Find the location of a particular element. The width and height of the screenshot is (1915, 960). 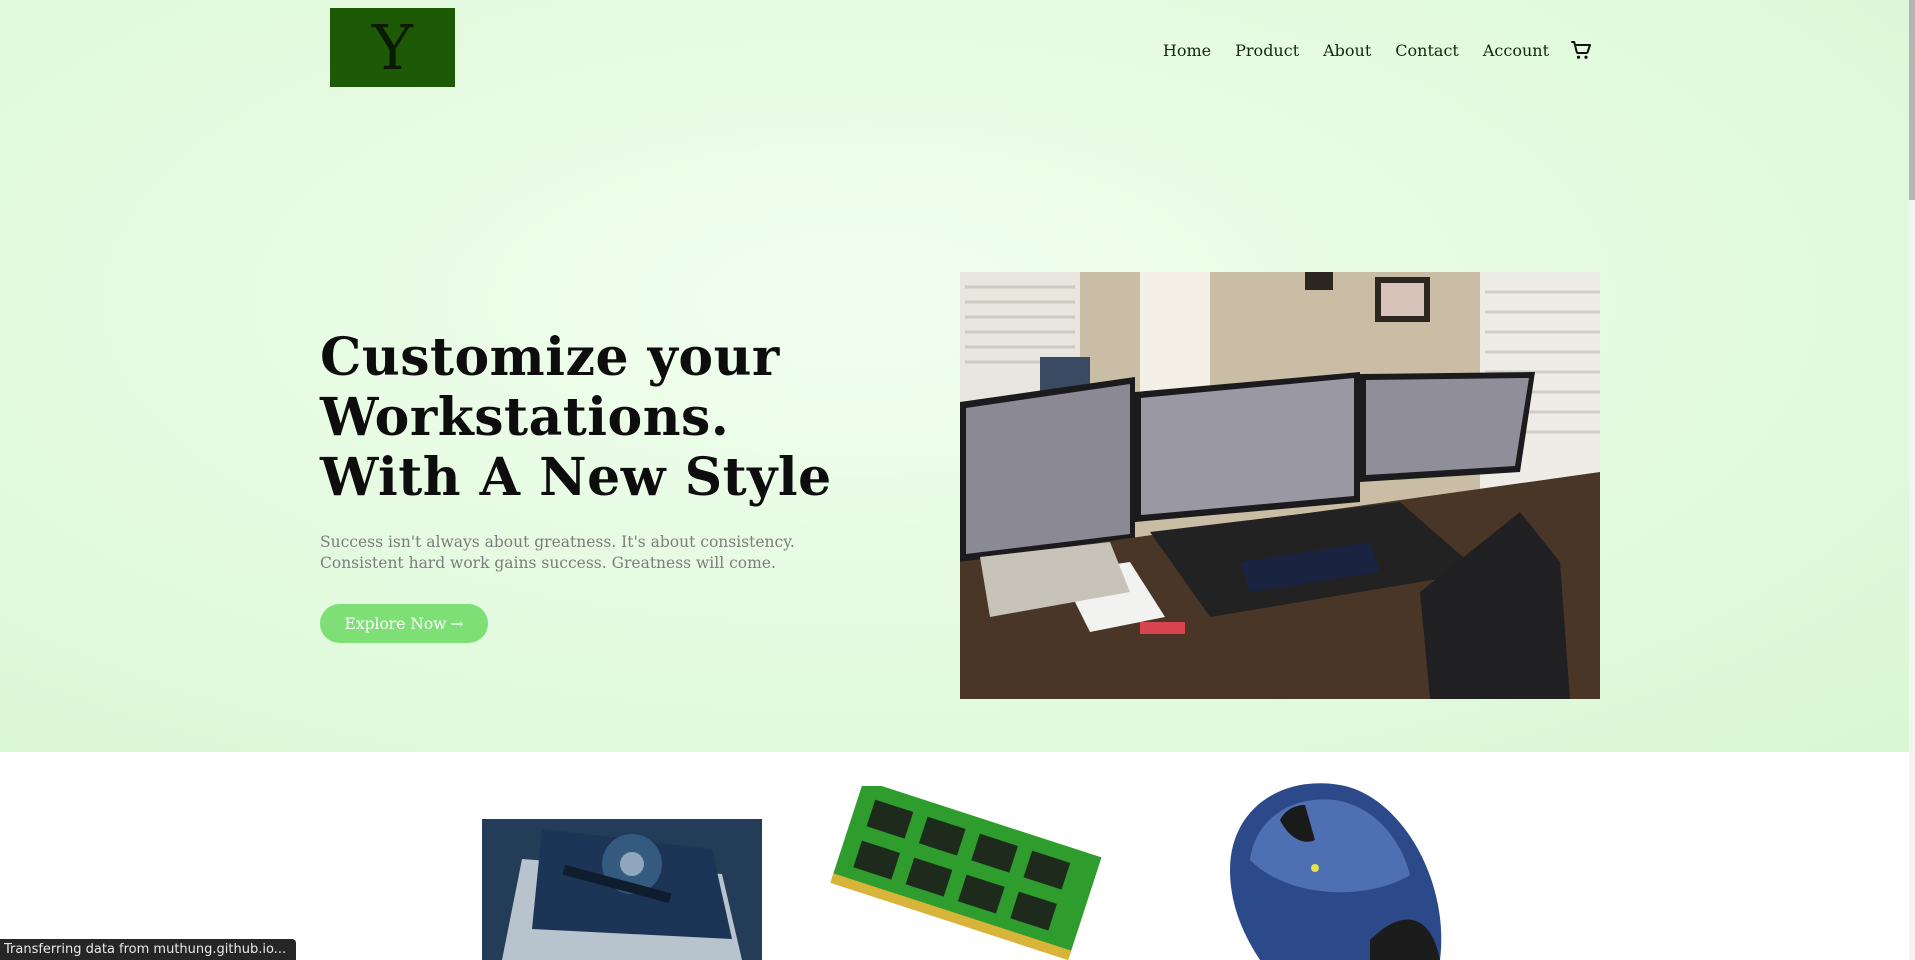

headline-line-3: With A New Style is located at coordinates (576, 477).